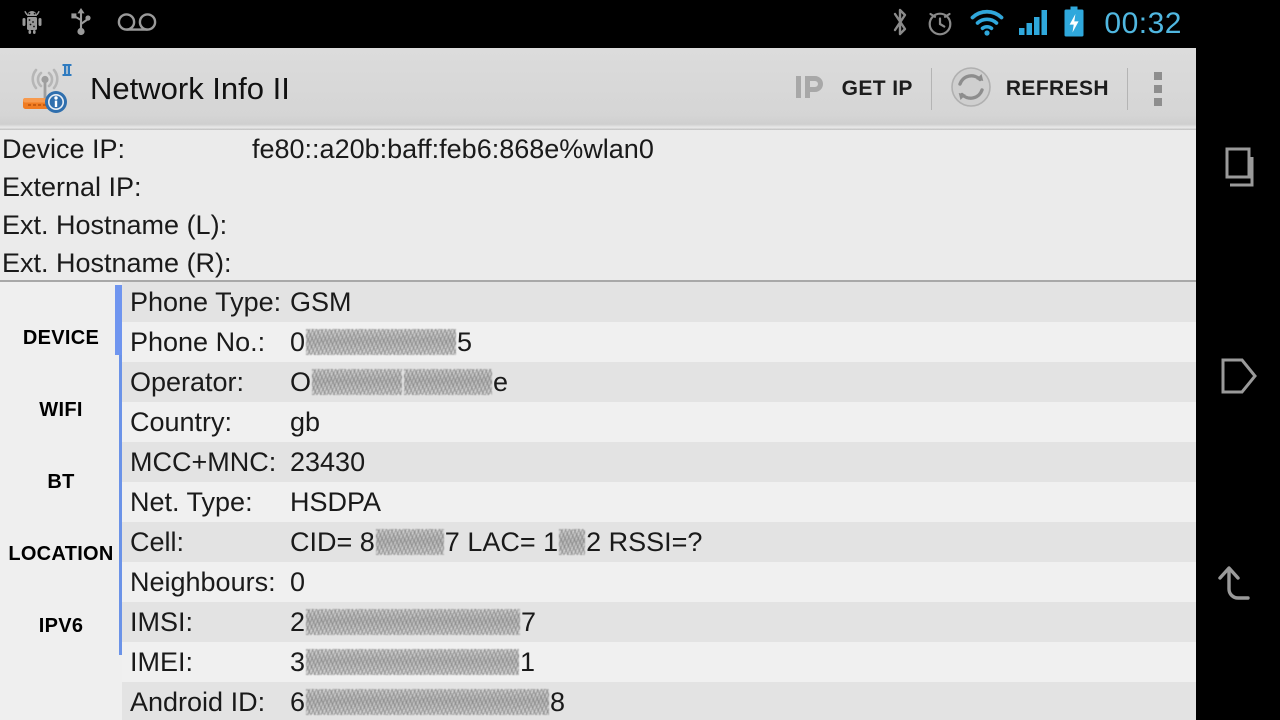 This screenshot has width=1280, height=720. I want to click on get-ip-label: GET IP, so click(877, 88).